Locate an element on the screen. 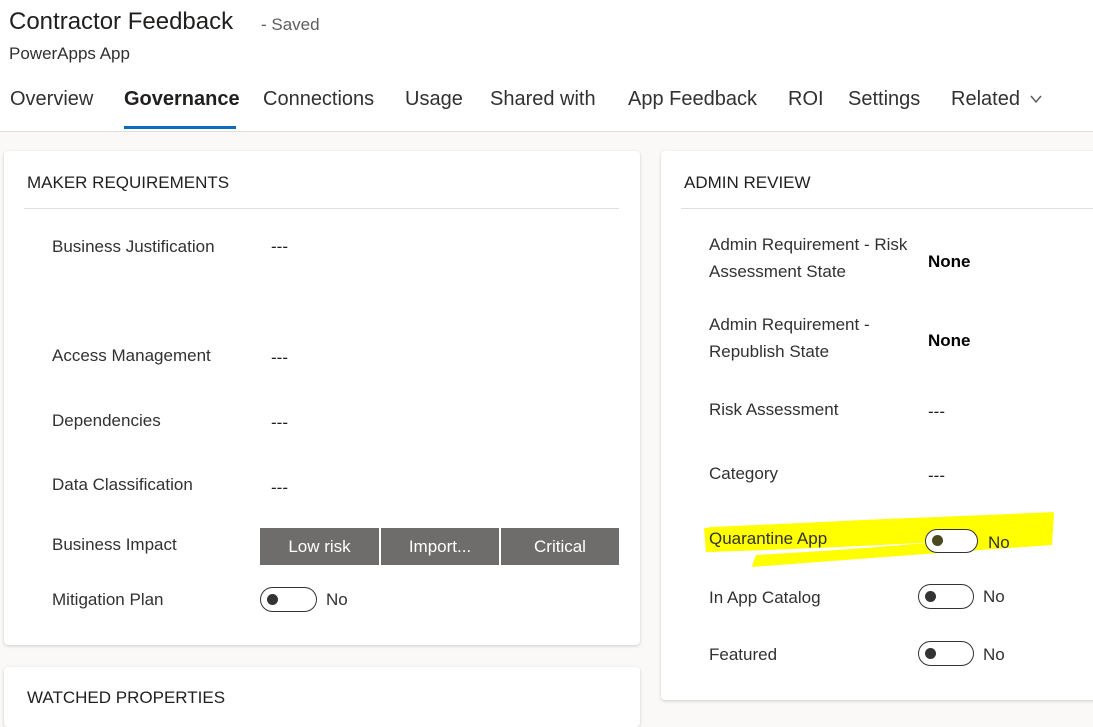 This screenshot has width=1093, height=727. tab-shared-with: Shared with is located at coordinates (543, 99).